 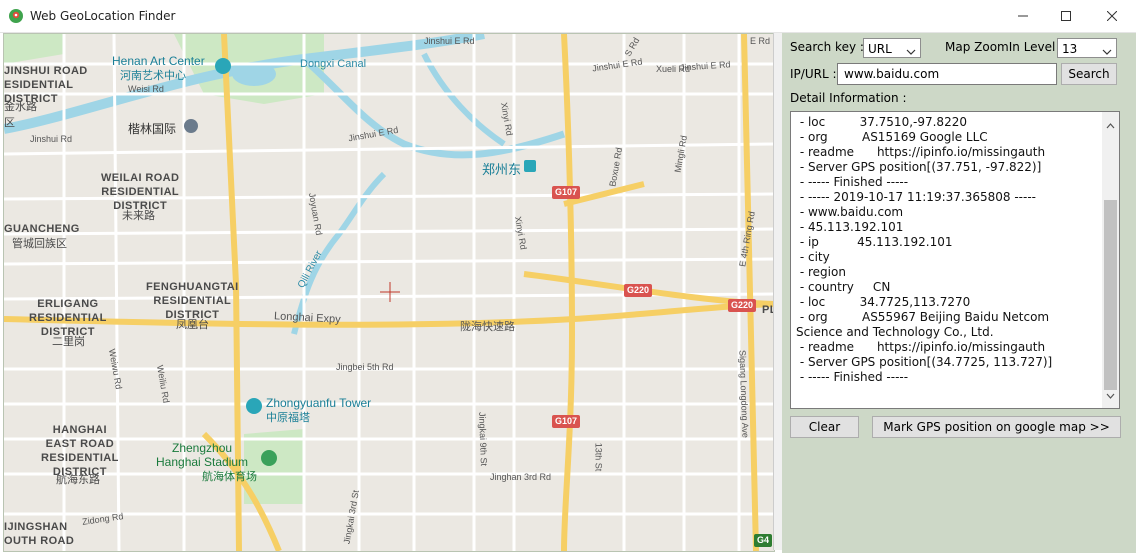 What do you see at coordinates (763, 540) in the screenshot?
I see `highway-shield: G4` at bounding box center [763, 540].